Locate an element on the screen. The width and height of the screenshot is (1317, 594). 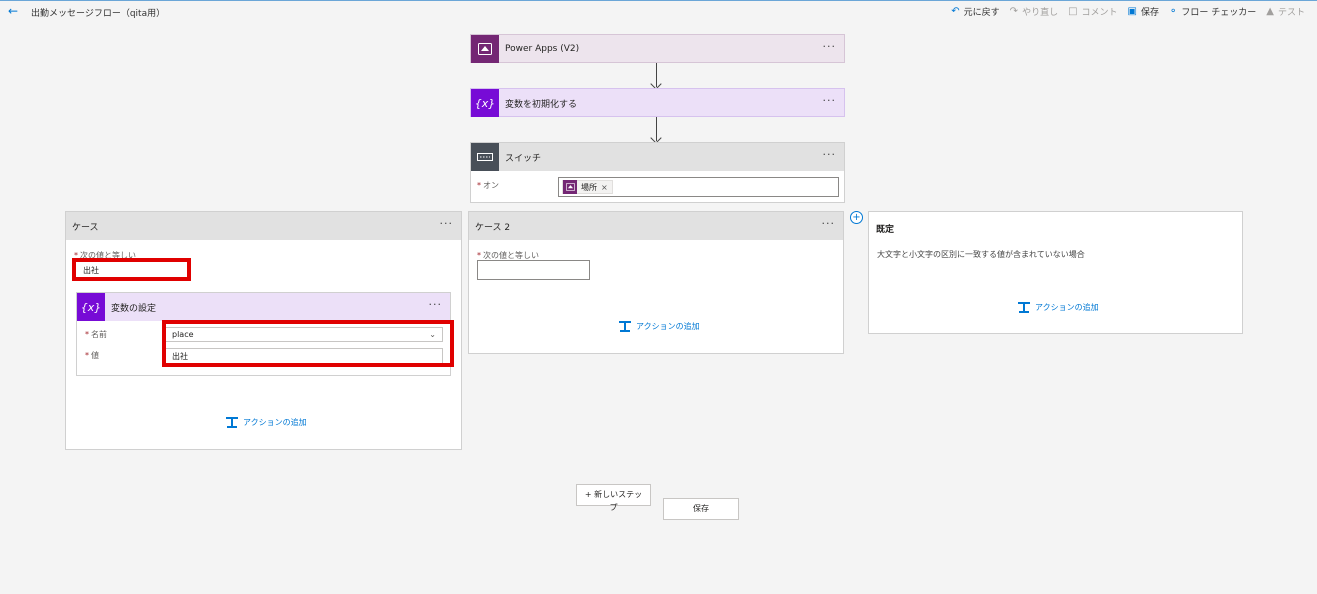
case-1-header: ケース is located at coordinates (263, 226).